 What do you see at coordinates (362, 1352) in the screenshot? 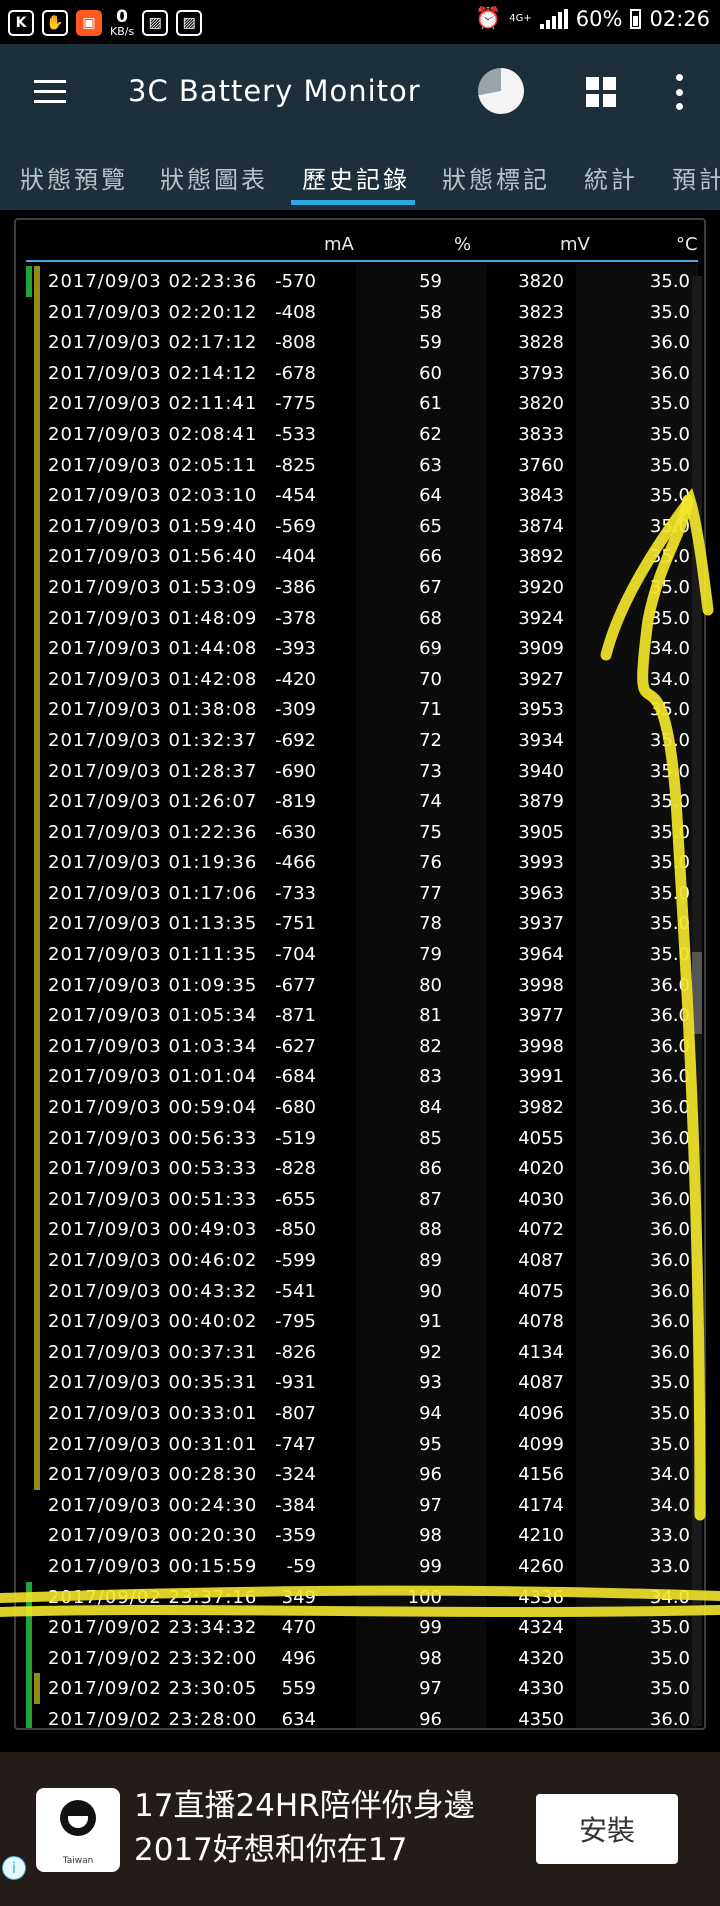
I see `table-row: 2017/09/03 00:37:31 -826 92 4134 36.0` at bounding box center [362, 1352].